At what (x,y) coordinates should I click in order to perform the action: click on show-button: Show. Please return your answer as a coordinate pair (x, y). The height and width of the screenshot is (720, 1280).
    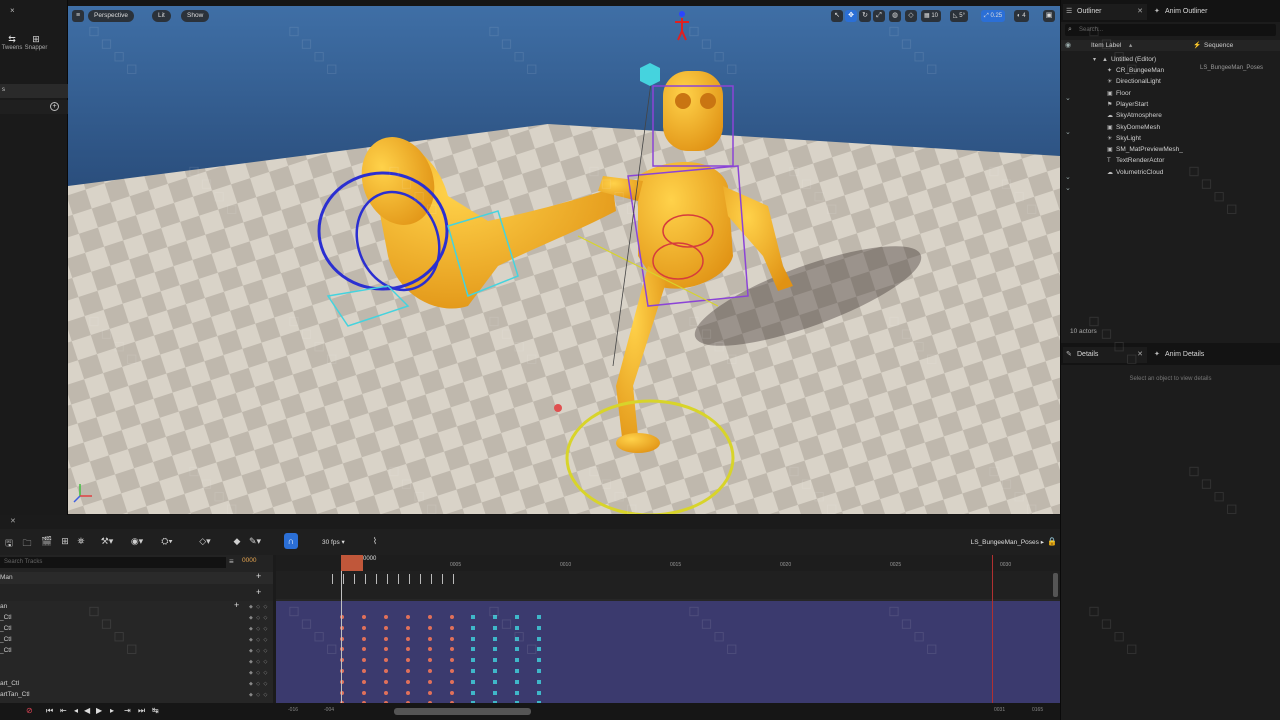
    Looking at the image, I should click on (195, 16).